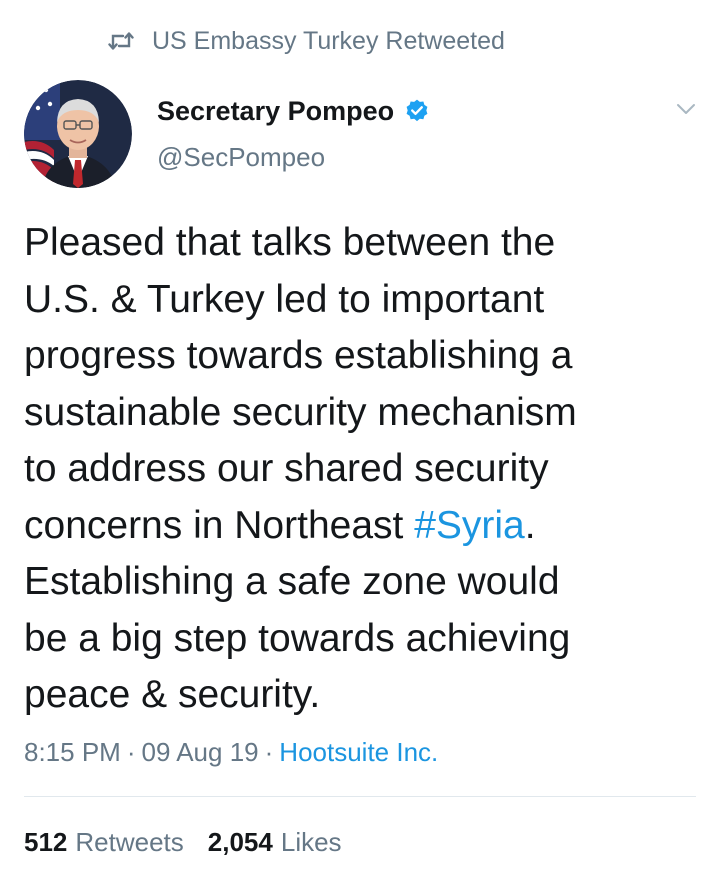 This screenshot has height=883, width=720. I want to click on retweet-context: US Embassy Turkey Retweeted, so click(306, 41).